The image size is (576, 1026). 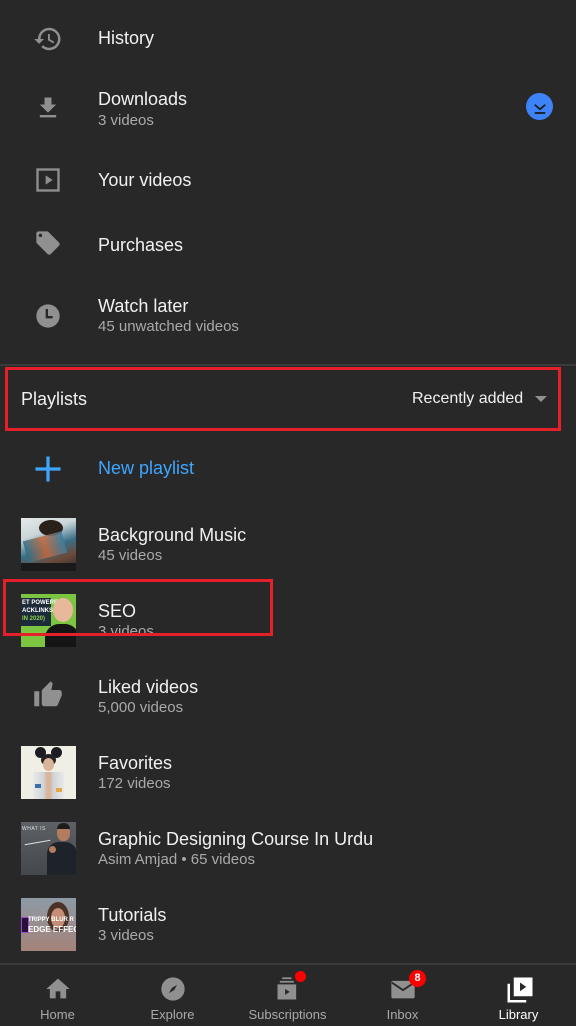 What do you see at coordinates (417, 978) in the screenshot?
I see `inbox-badge: 8` at bounding box center [417, 978].